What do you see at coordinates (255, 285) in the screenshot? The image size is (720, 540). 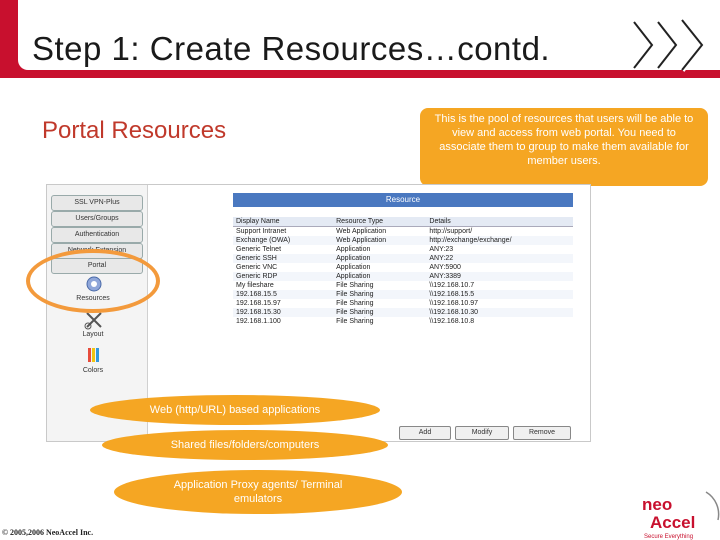 I see `table-cell: My fileshare` at bounding box center [255, 285].